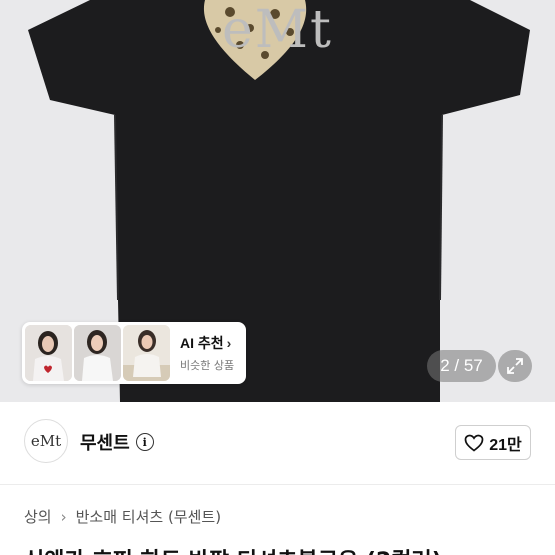 This screenshot has height=555, width=555. What do you see at coordinates (207, 353) in the screenshot?
I see `ai-recommend-text: AI 추천 › 비슷한 상품` at bounding box center [207, 353].